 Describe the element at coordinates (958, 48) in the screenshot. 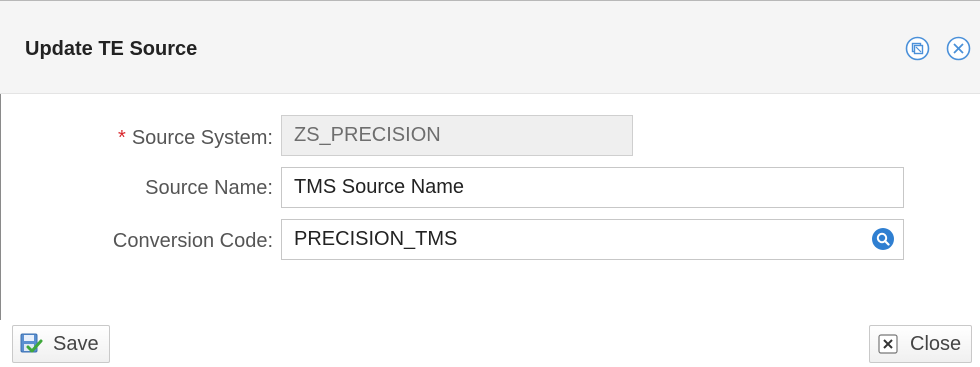

I see `close-circle-icon` at that location.